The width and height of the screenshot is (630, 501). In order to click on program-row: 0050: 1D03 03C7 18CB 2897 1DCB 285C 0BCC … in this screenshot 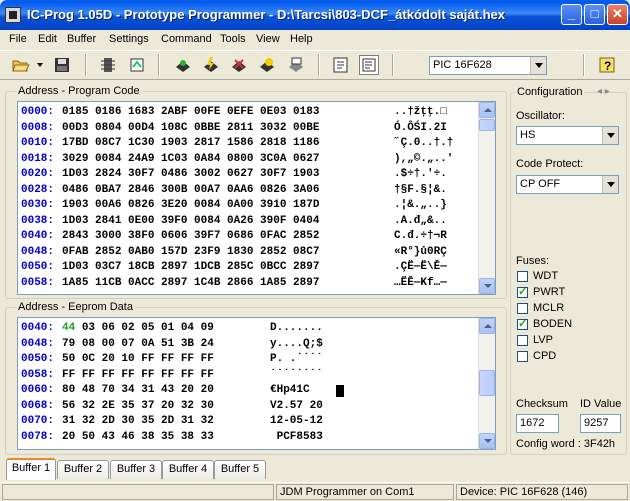, I will do `click(234, 267)`.